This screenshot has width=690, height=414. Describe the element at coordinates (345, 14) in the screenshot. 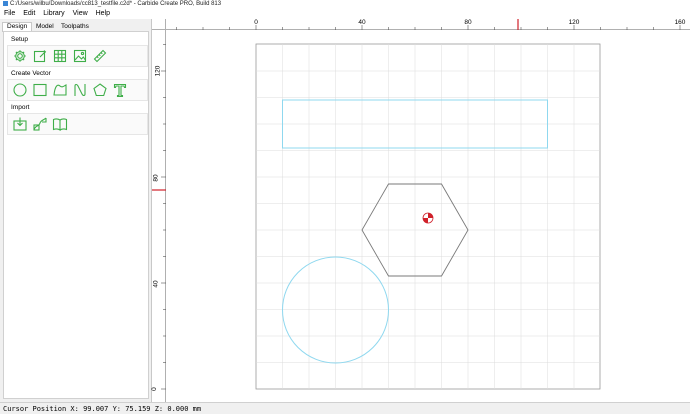

I see `menu-bar: File Edit Library View Help` at that location.